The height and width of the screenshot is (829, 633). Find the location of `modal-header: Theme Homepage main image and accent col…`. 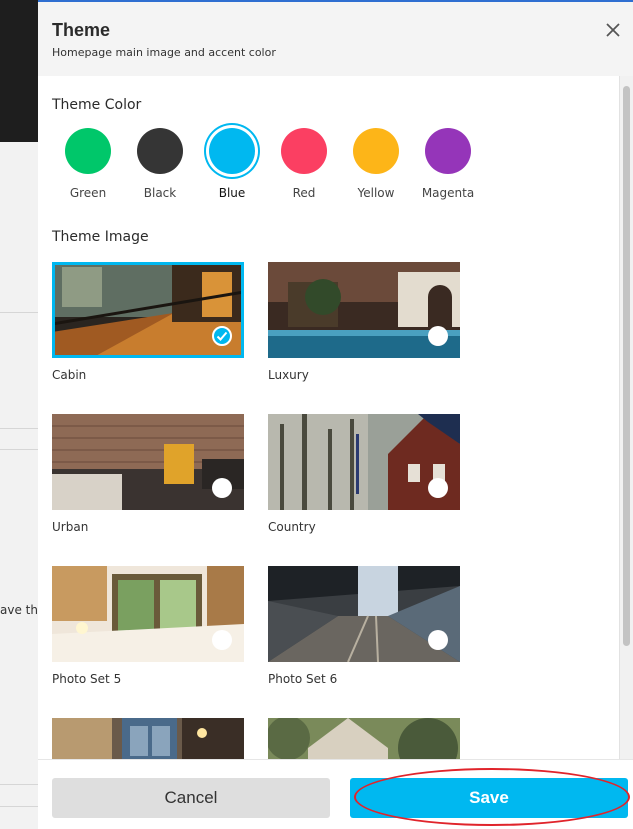

modal-header: Theme Homepage main image and accent col… is located at coordinates (335, 39).